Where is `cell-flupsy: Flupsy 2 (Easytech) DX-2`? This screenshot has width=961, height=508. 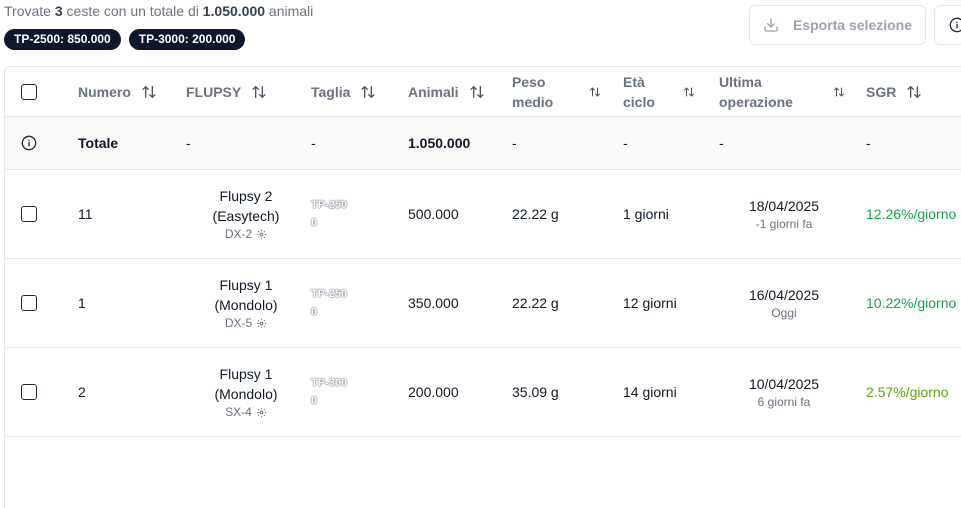 cell-flupsy: Flupsy 2 (Easytech) DX-2 is located at coordinates (246, 214).